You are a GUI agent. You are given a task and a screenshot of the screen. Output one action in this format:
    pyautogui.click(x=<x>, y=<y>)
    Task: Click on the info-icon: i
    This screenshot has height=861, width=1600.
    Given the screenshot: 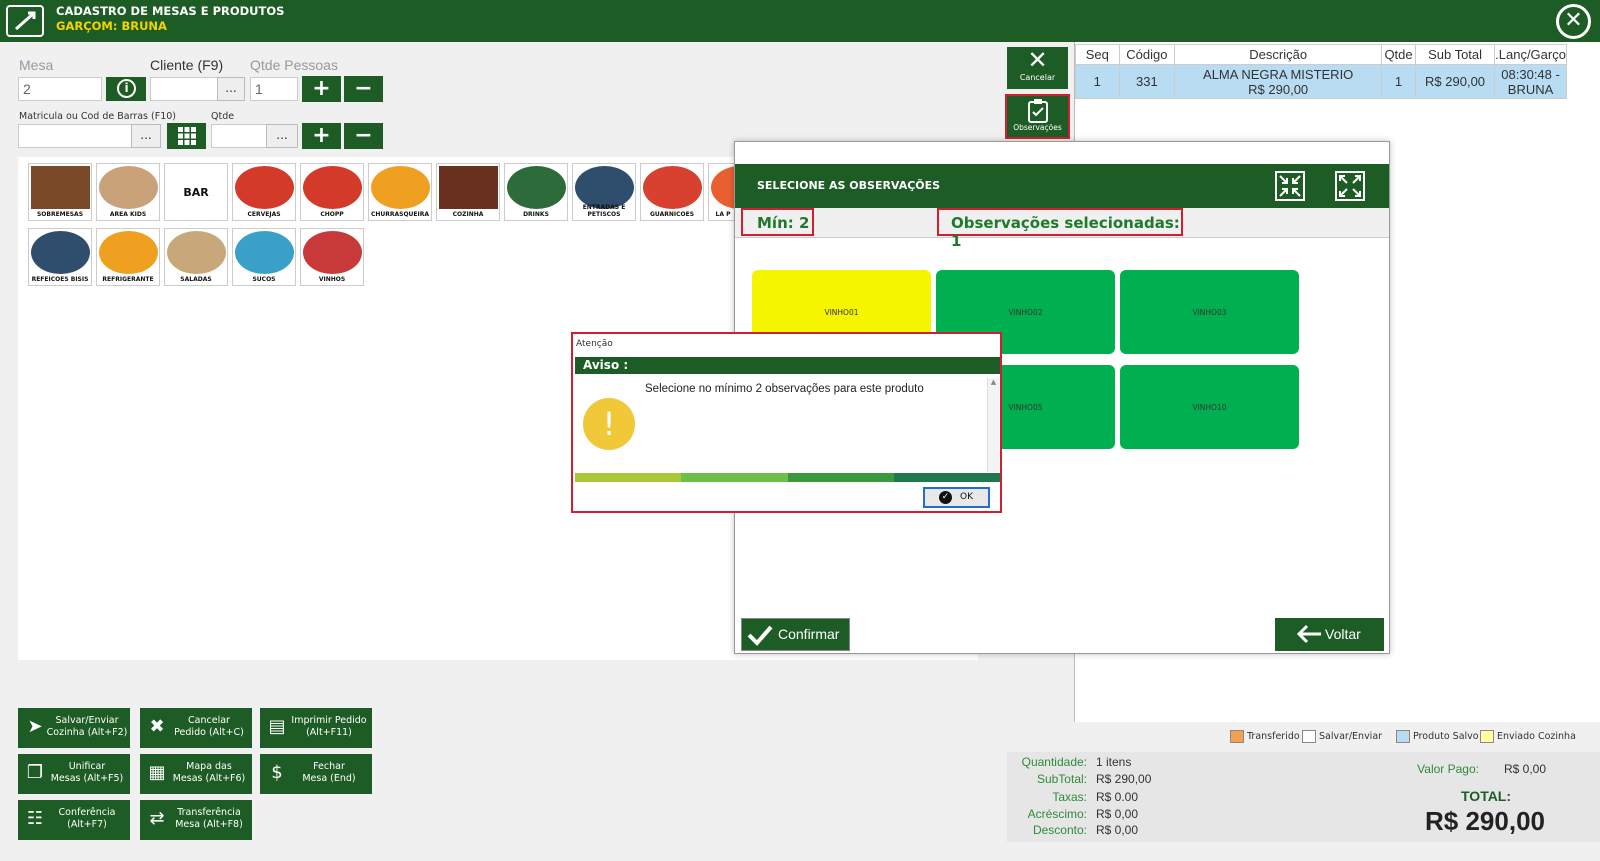 What is the action you would take?
    pyautogui.click(x=126, y=88)
    